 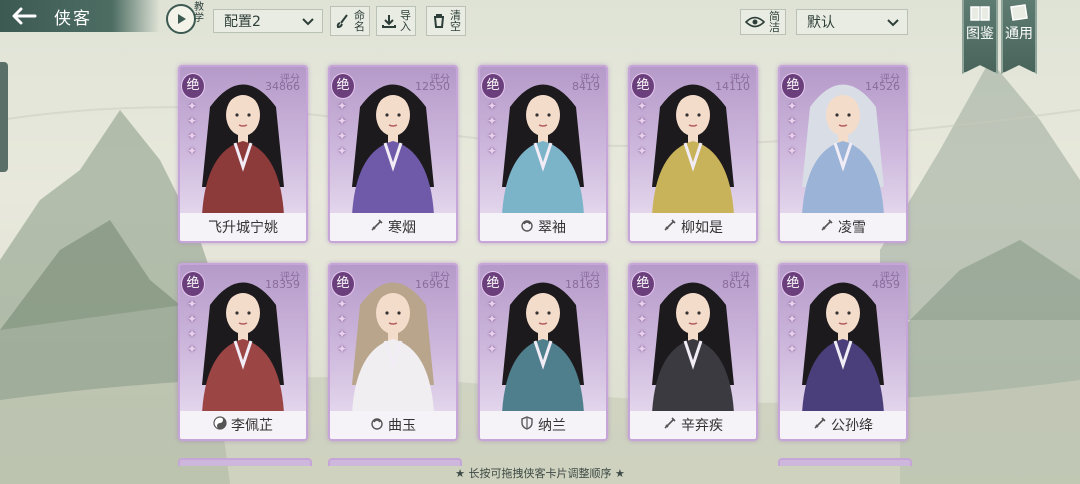 What do you see at coordinates (852, 426) in the screenshot?
I see `hero-name: 公孙绛` at bounding box center [852, 426].